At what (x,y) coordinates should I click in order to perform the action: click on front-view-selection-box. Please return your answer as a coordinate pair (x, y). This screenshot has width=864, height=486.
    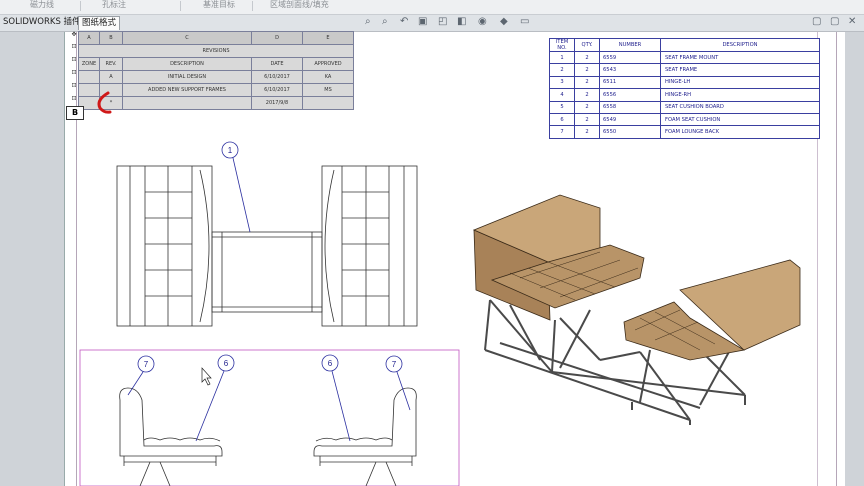
    Looking at the image, I should click on (269, 417).